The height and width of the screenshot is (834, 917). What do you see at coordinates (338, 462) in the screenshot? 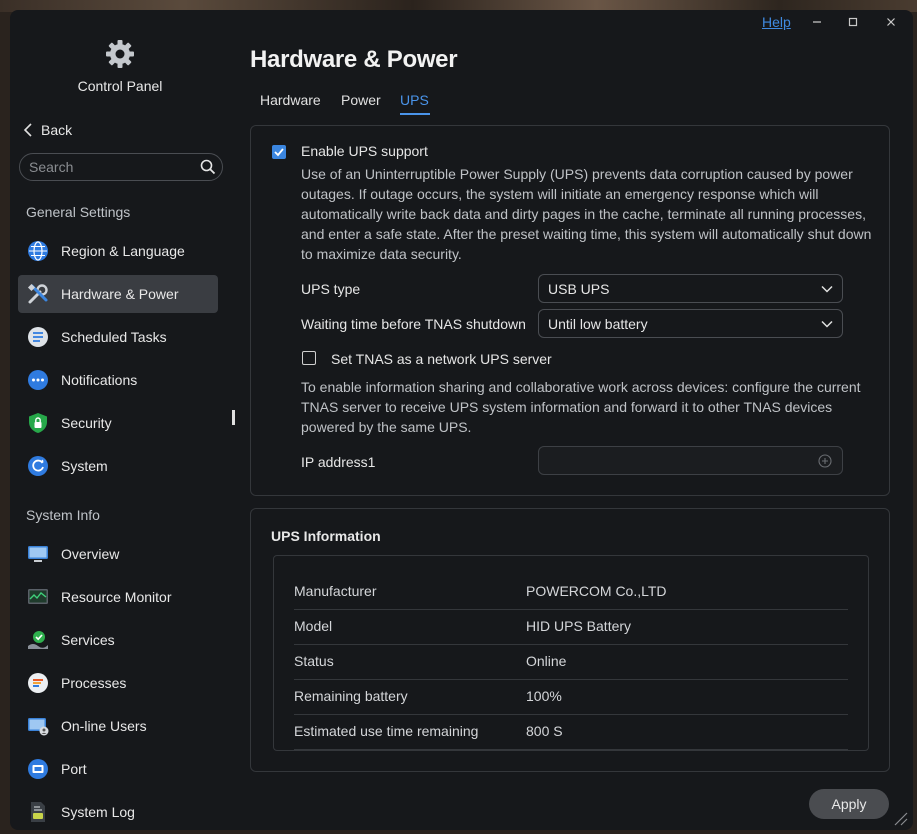
I see `ip-address-label: IP address1` at bounding box center [338, 462].